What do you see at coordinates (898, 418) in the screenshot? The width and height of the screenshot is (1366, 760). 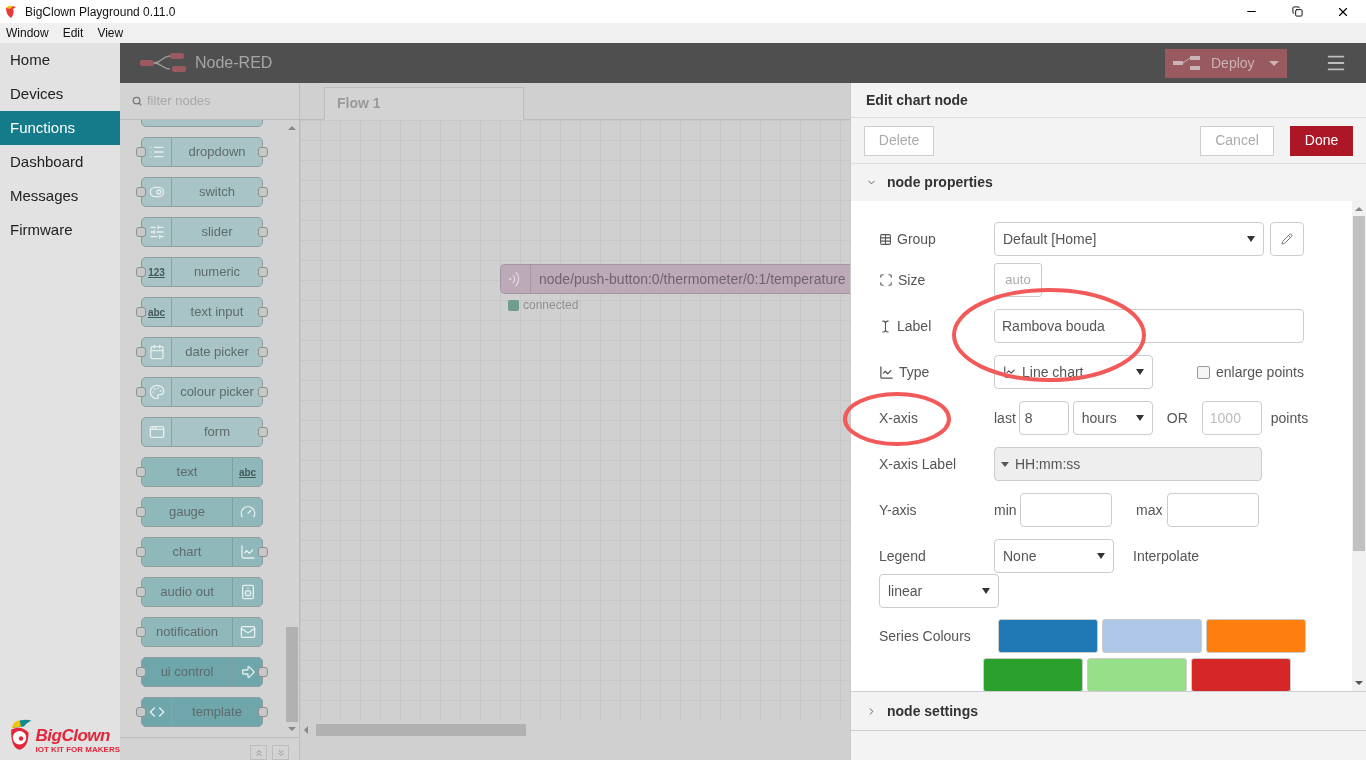 I see `field-label: X-axis` at bounding box center [898, 418].